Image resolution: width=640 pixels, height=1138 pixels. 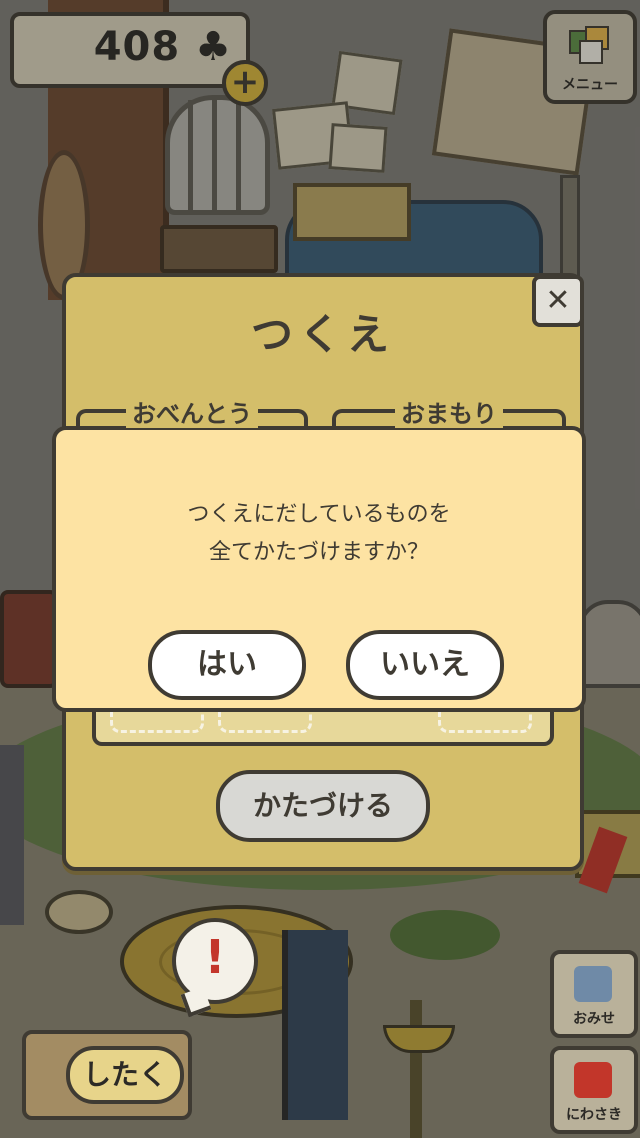 What do you see at coordinates (125, 1075) in the screenshot?
I see `shitaku-label: したく` at bounding box center [125, 1075].